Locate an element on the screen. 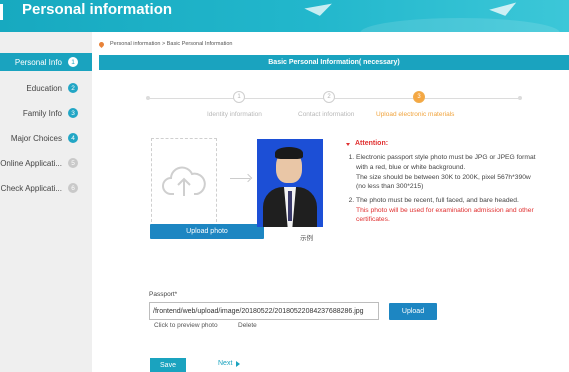 This screenshot has height=372, width=569. sidebar-item-label: Education is located at coordinates (44, 88).